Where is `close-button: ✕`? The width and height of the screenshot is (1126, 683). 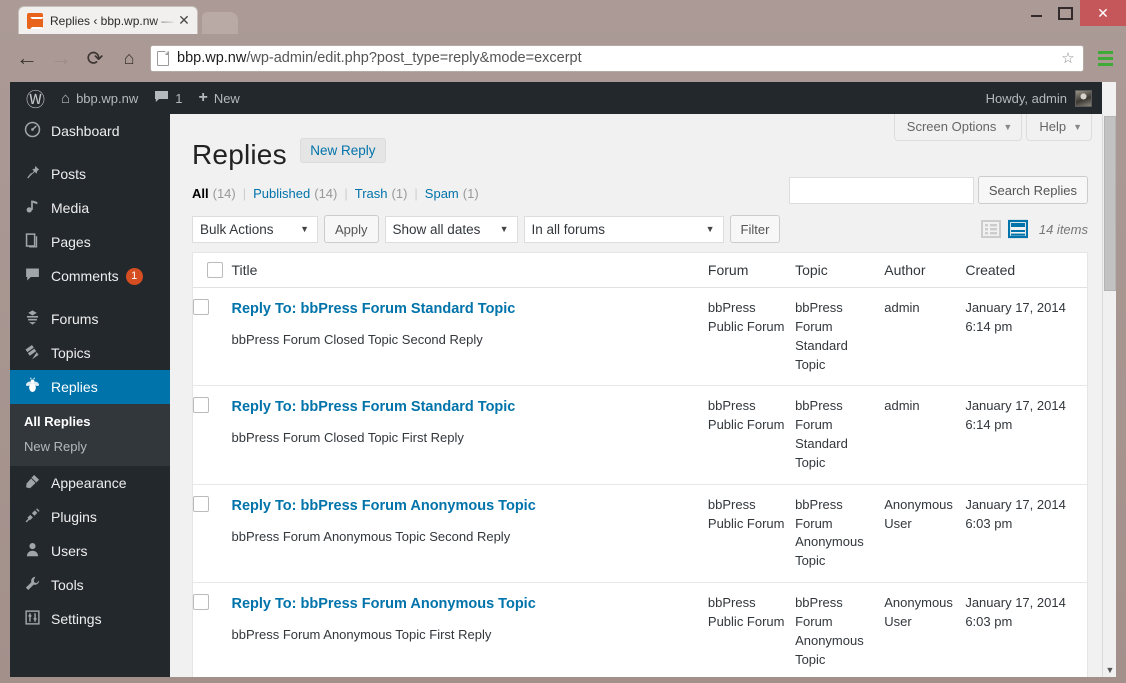 close-button: ✕ is located at coordinates (1103, 13).